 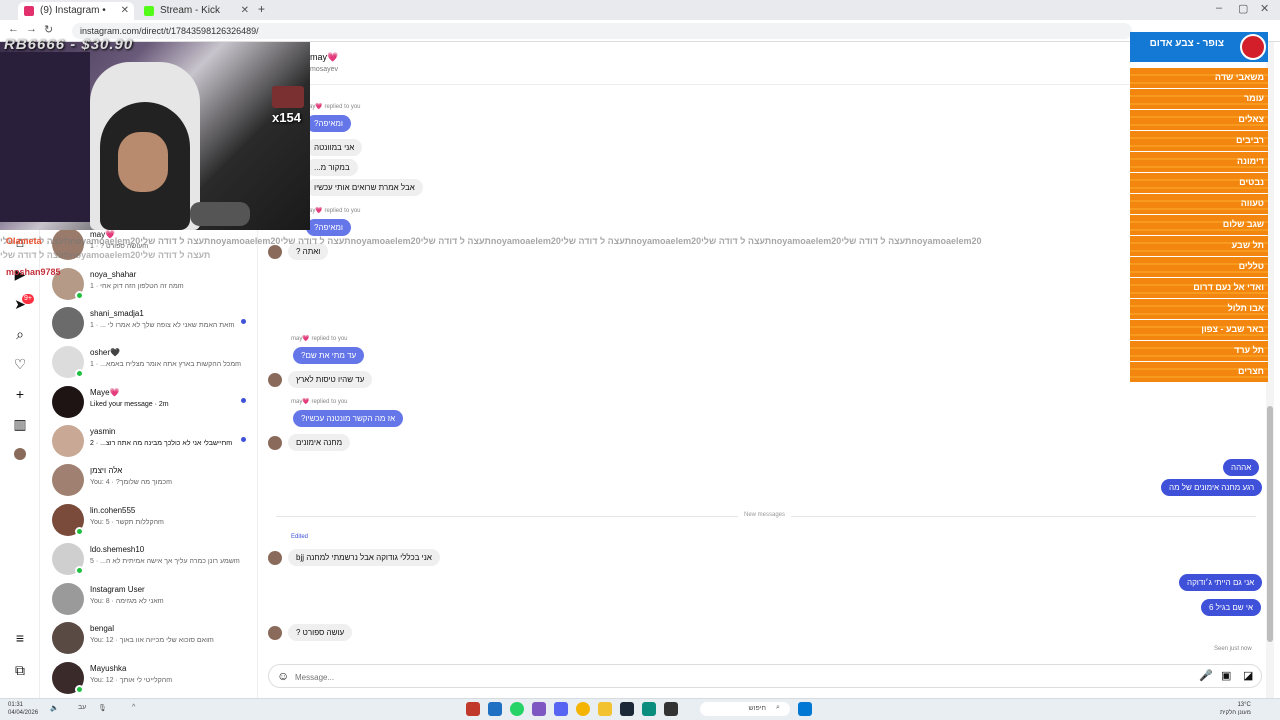 What do you see at coordinates (20, 424) in the screenshot?
I see `dashboard-icon: ▥` at bounding box center [20, 424].